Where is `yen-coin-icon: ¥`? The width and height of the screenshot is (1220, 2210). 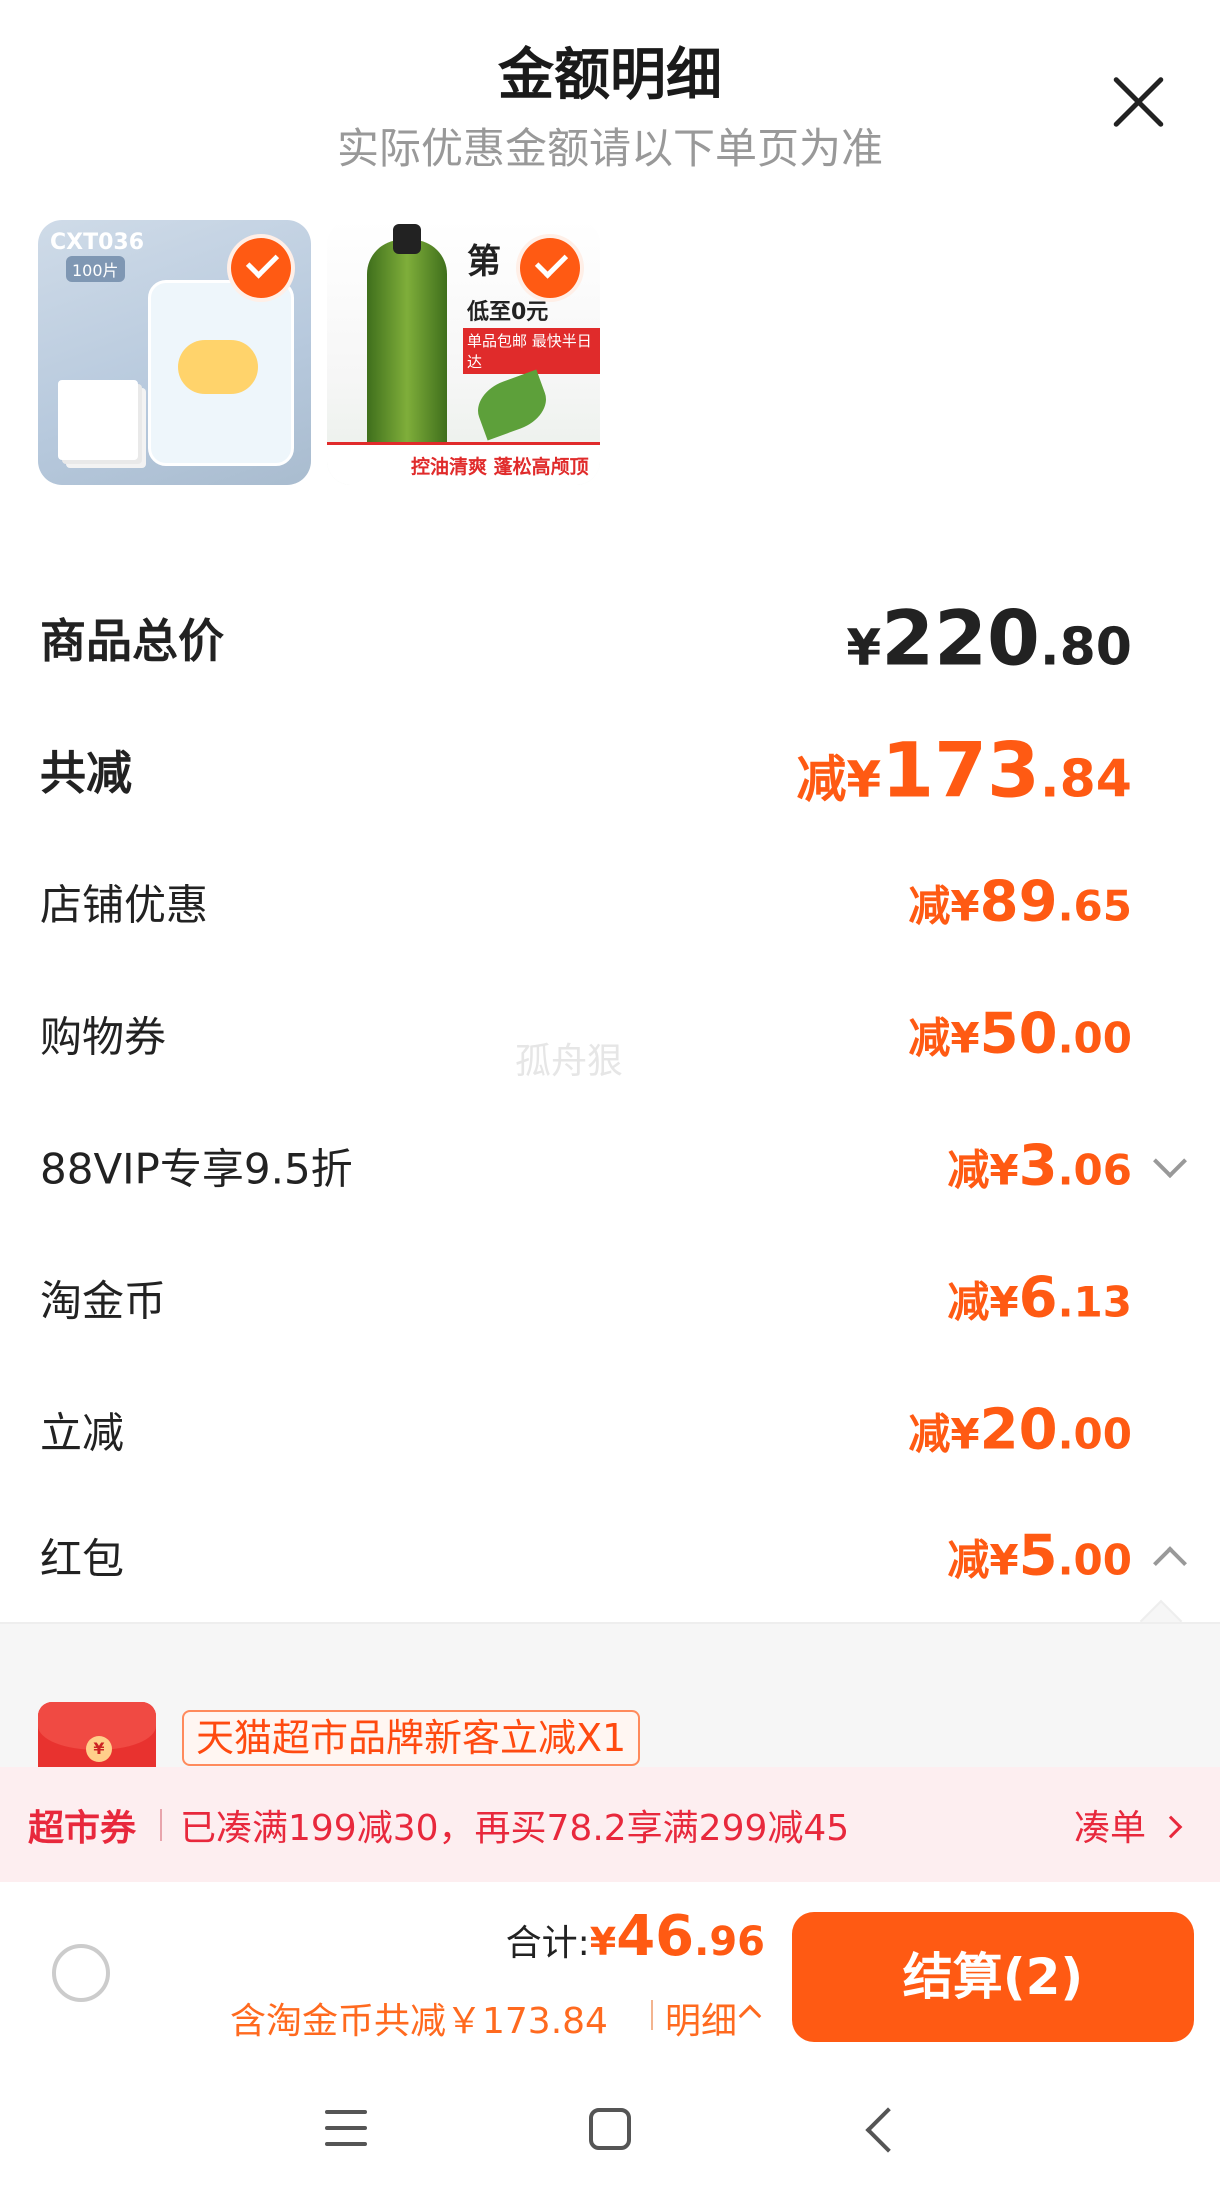
yen-coin-icon: ¥ is located at coordinates (99, 1749).